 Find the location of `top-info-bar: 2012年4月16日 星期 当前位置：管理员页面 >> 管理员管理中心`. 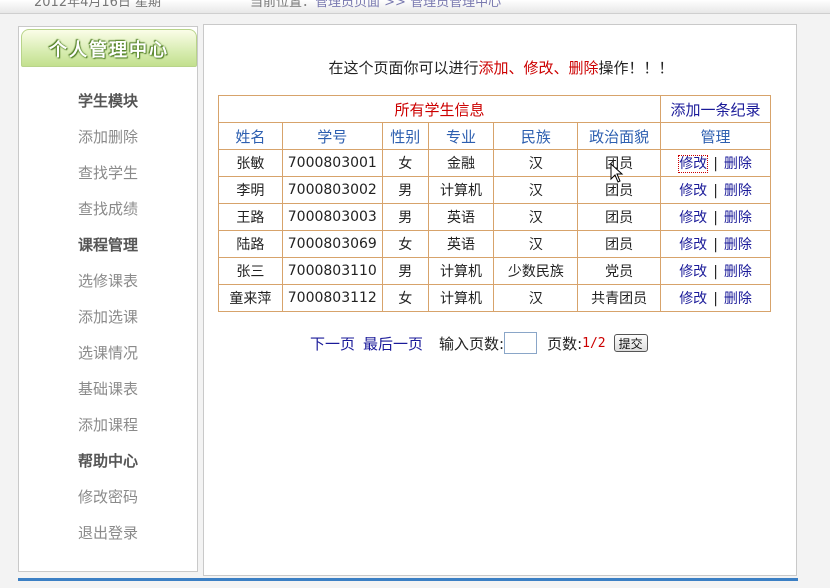

top-info-bar: 2012年4月16日 星期 当前位置：管理员页面 >> 管理员管理中心 is located at coordinates (415, 7).